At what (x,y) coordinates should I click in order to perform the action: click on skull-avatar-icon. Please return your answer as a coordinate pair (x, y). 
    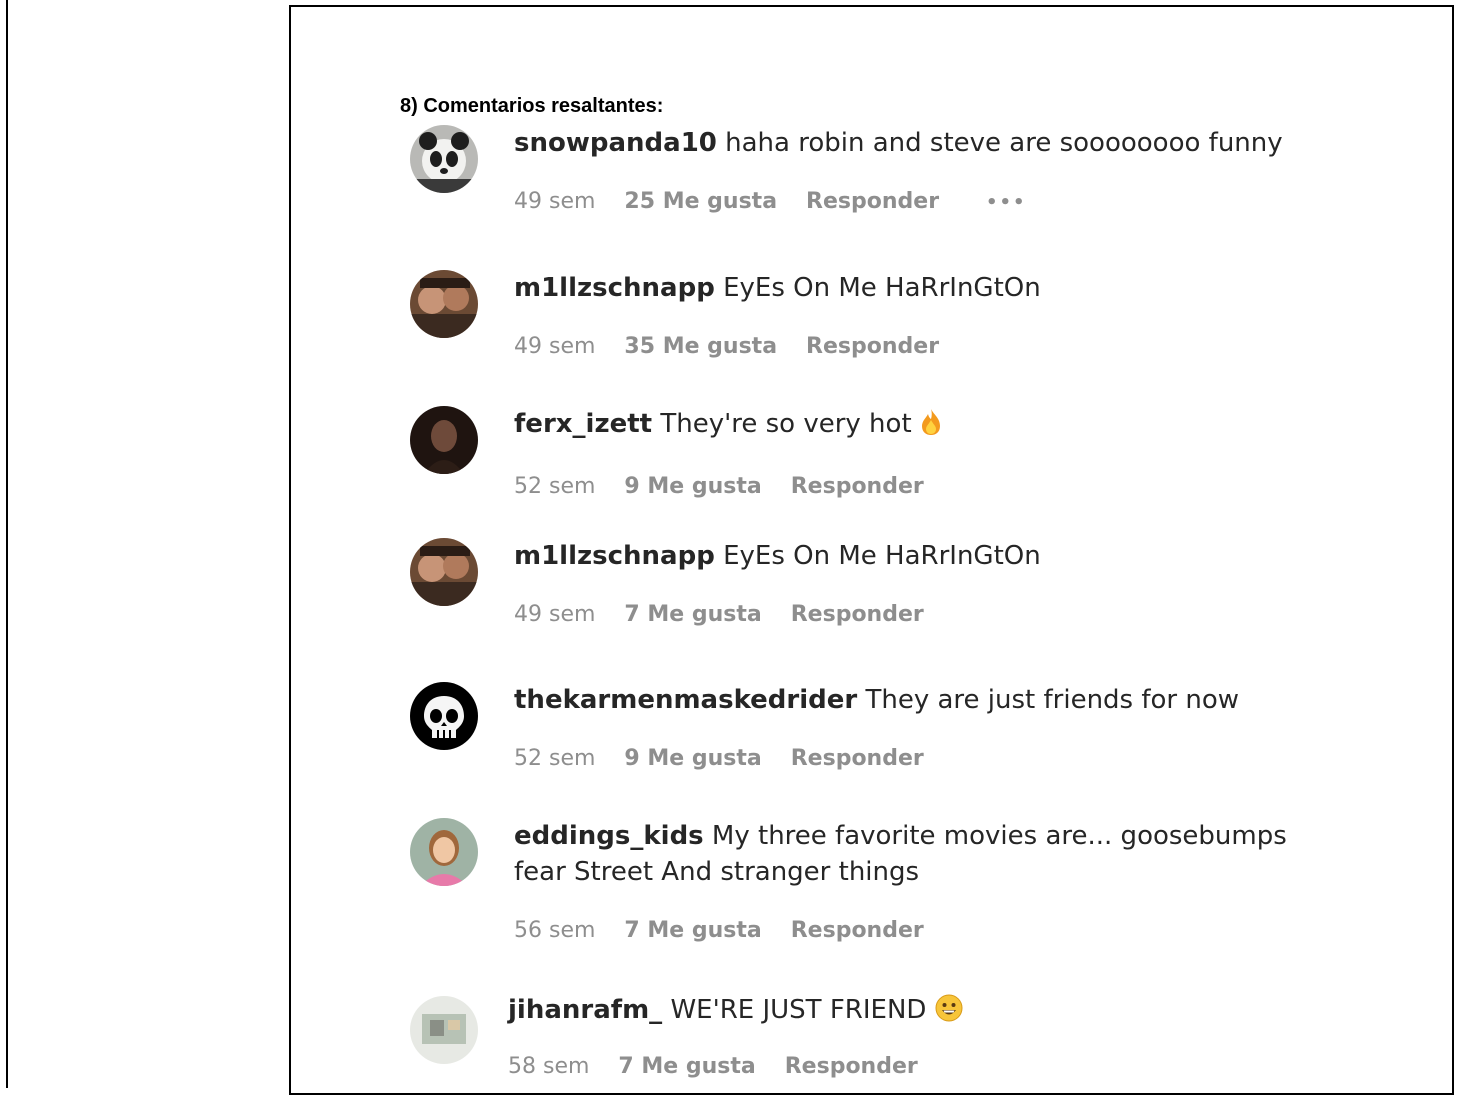
    Looking at the image, I should click on (444, 716).